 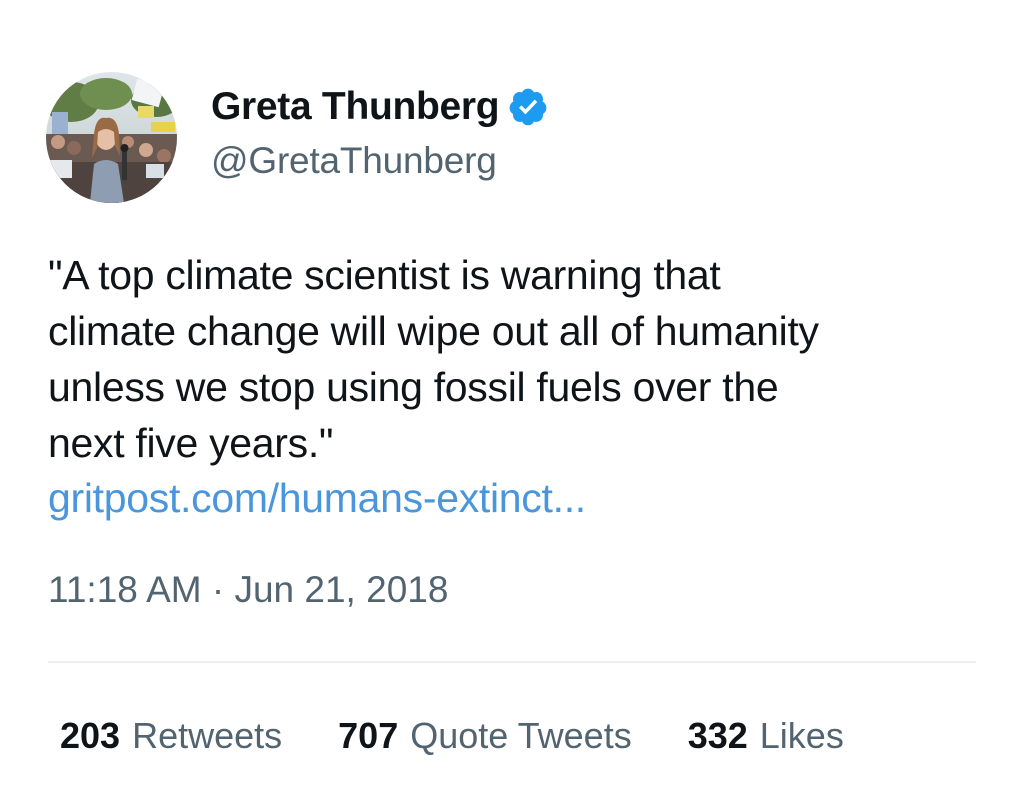 I want to click on verified-badge-icon, so click(x=528, y=107).